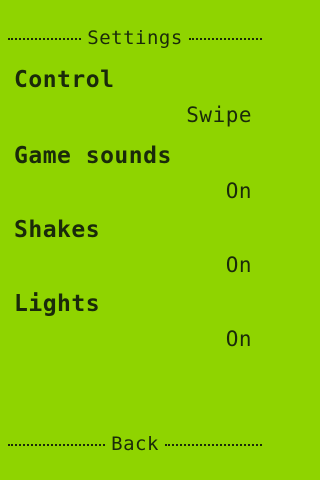 The width and height of the screenshot is (320, 480). What do you see at coordinates (45, 39) in the screenshot?
I see `header-rule-left` at bounding box center [45, 39].